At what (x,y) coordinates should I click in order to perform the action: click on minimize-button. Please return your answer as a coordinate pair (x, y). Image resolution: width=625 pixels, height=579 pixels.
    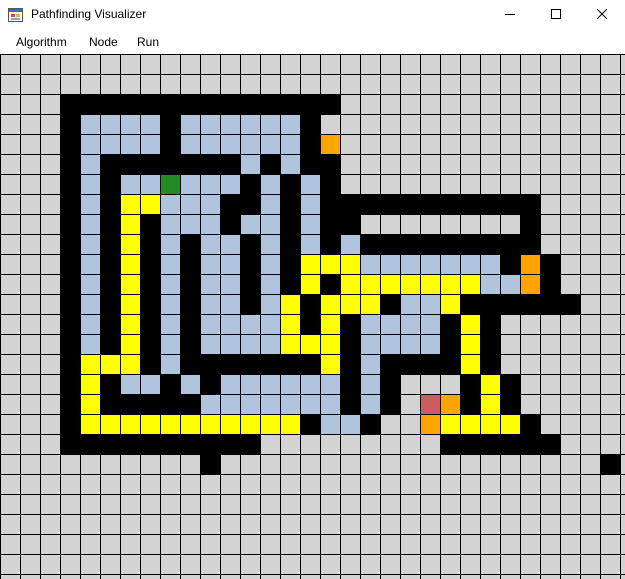
    Looking at the image, I should click on (510, 15).